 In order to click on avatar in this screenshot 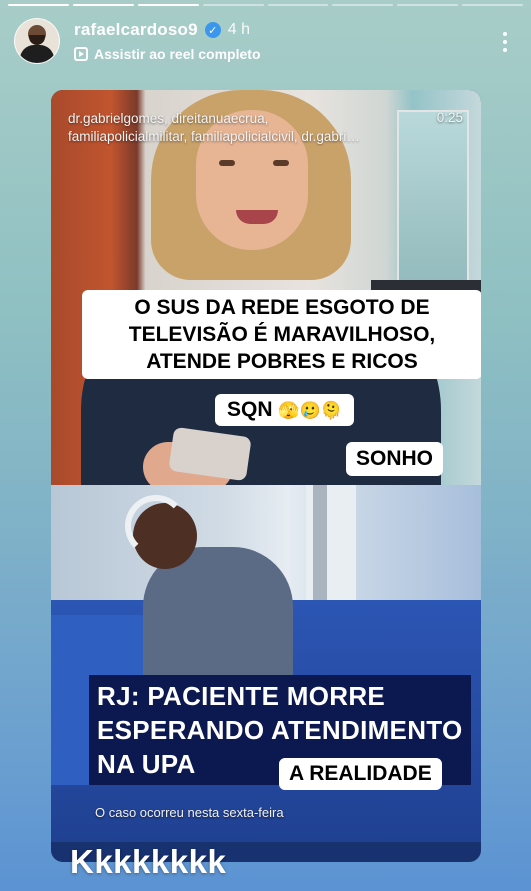, I will do `click(37, 41)`.